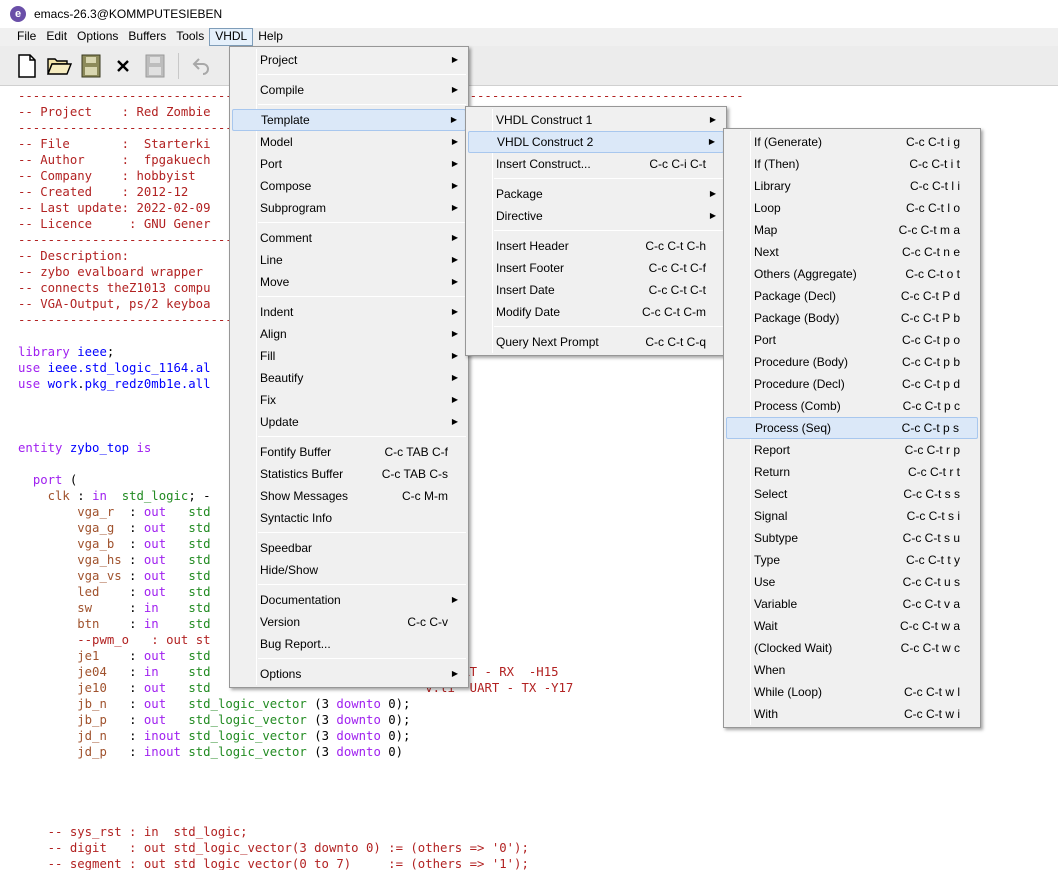  I want to click on construct2-item-clocked-wait: (Clocked Wait) C-c C-t w c, so click(852, 648).